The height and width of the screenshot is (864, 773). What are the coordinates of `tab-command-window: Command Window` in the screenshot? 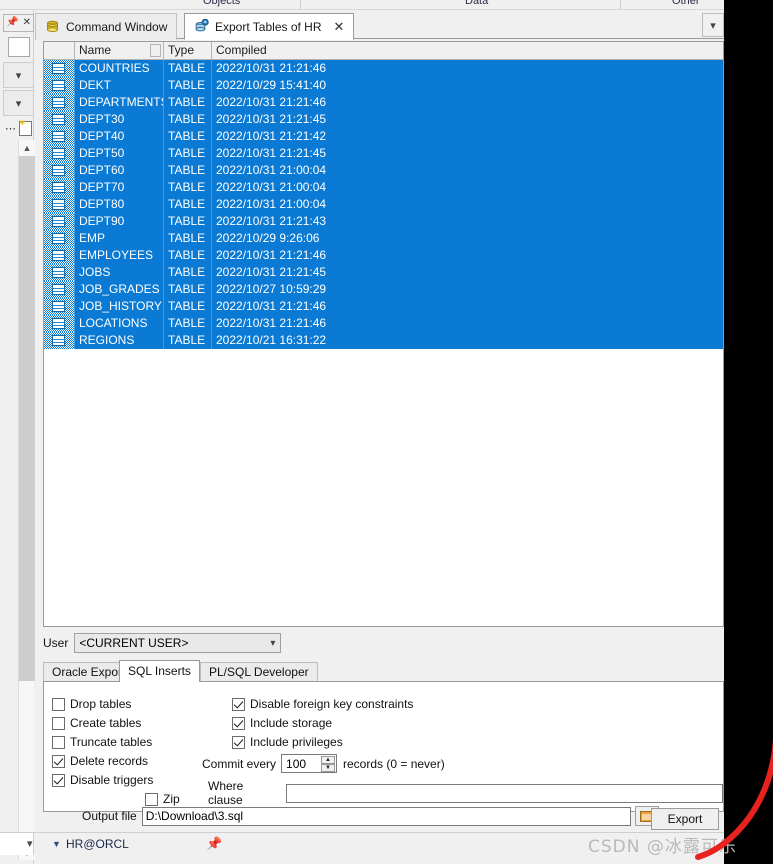 It's located at (106, 26).